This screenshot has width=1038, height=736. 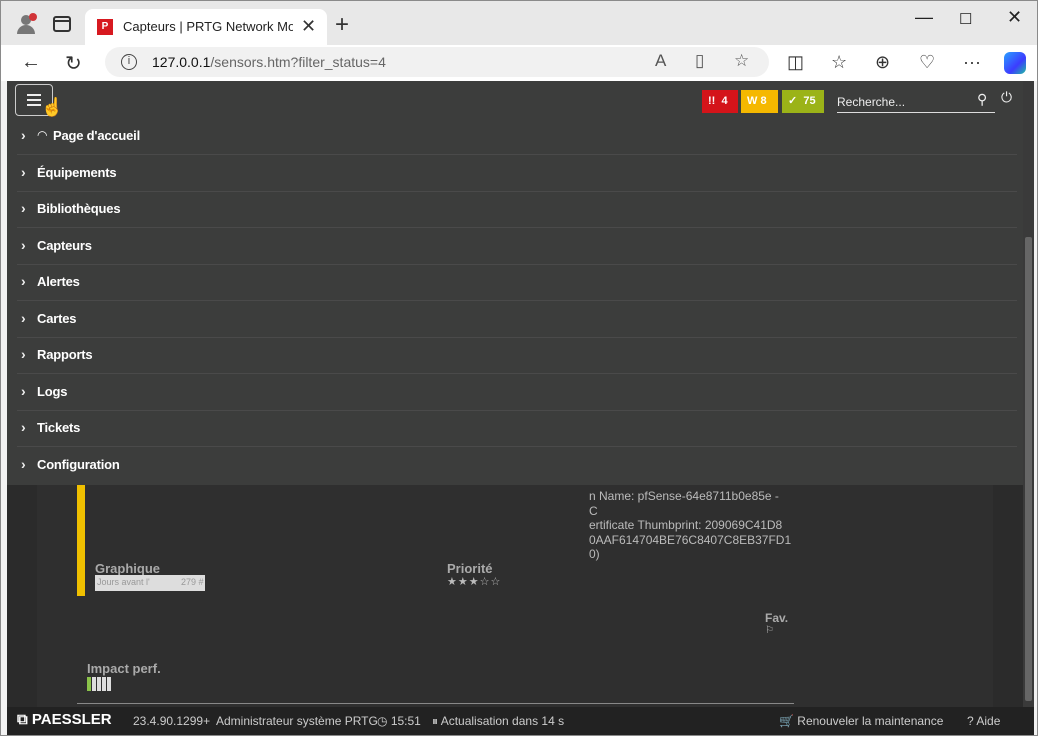 I want to click on collections-icon: ⊕, so click(x=882, y=62).